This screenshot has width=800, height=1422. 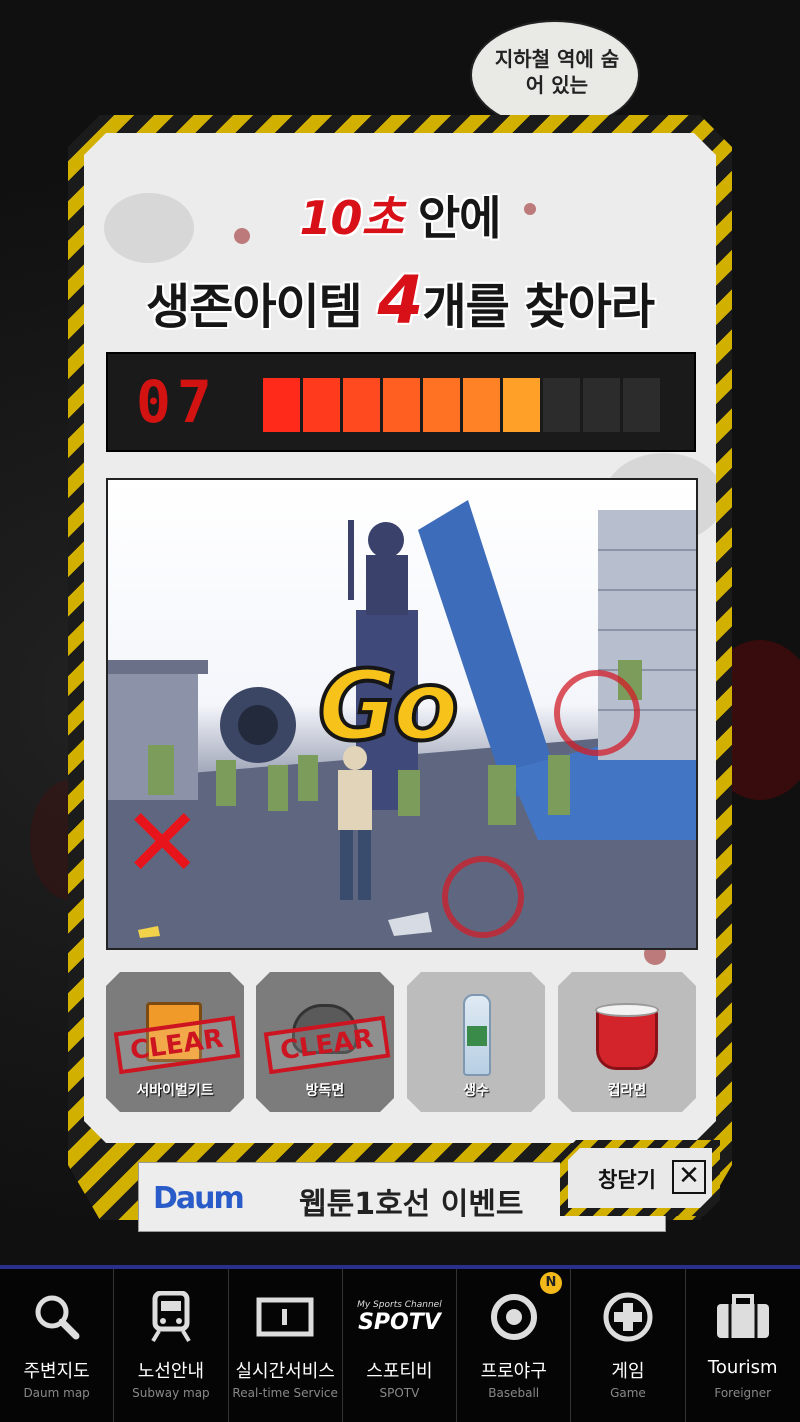 I want to click on search-icon, so click(x=56, y=1317).